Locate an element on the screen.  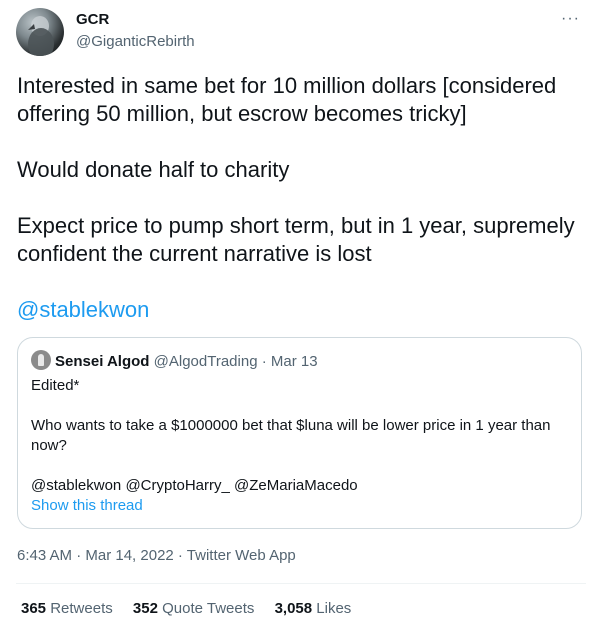
likes-stat: 3,058 Likes is located at coordinates (313, 608).